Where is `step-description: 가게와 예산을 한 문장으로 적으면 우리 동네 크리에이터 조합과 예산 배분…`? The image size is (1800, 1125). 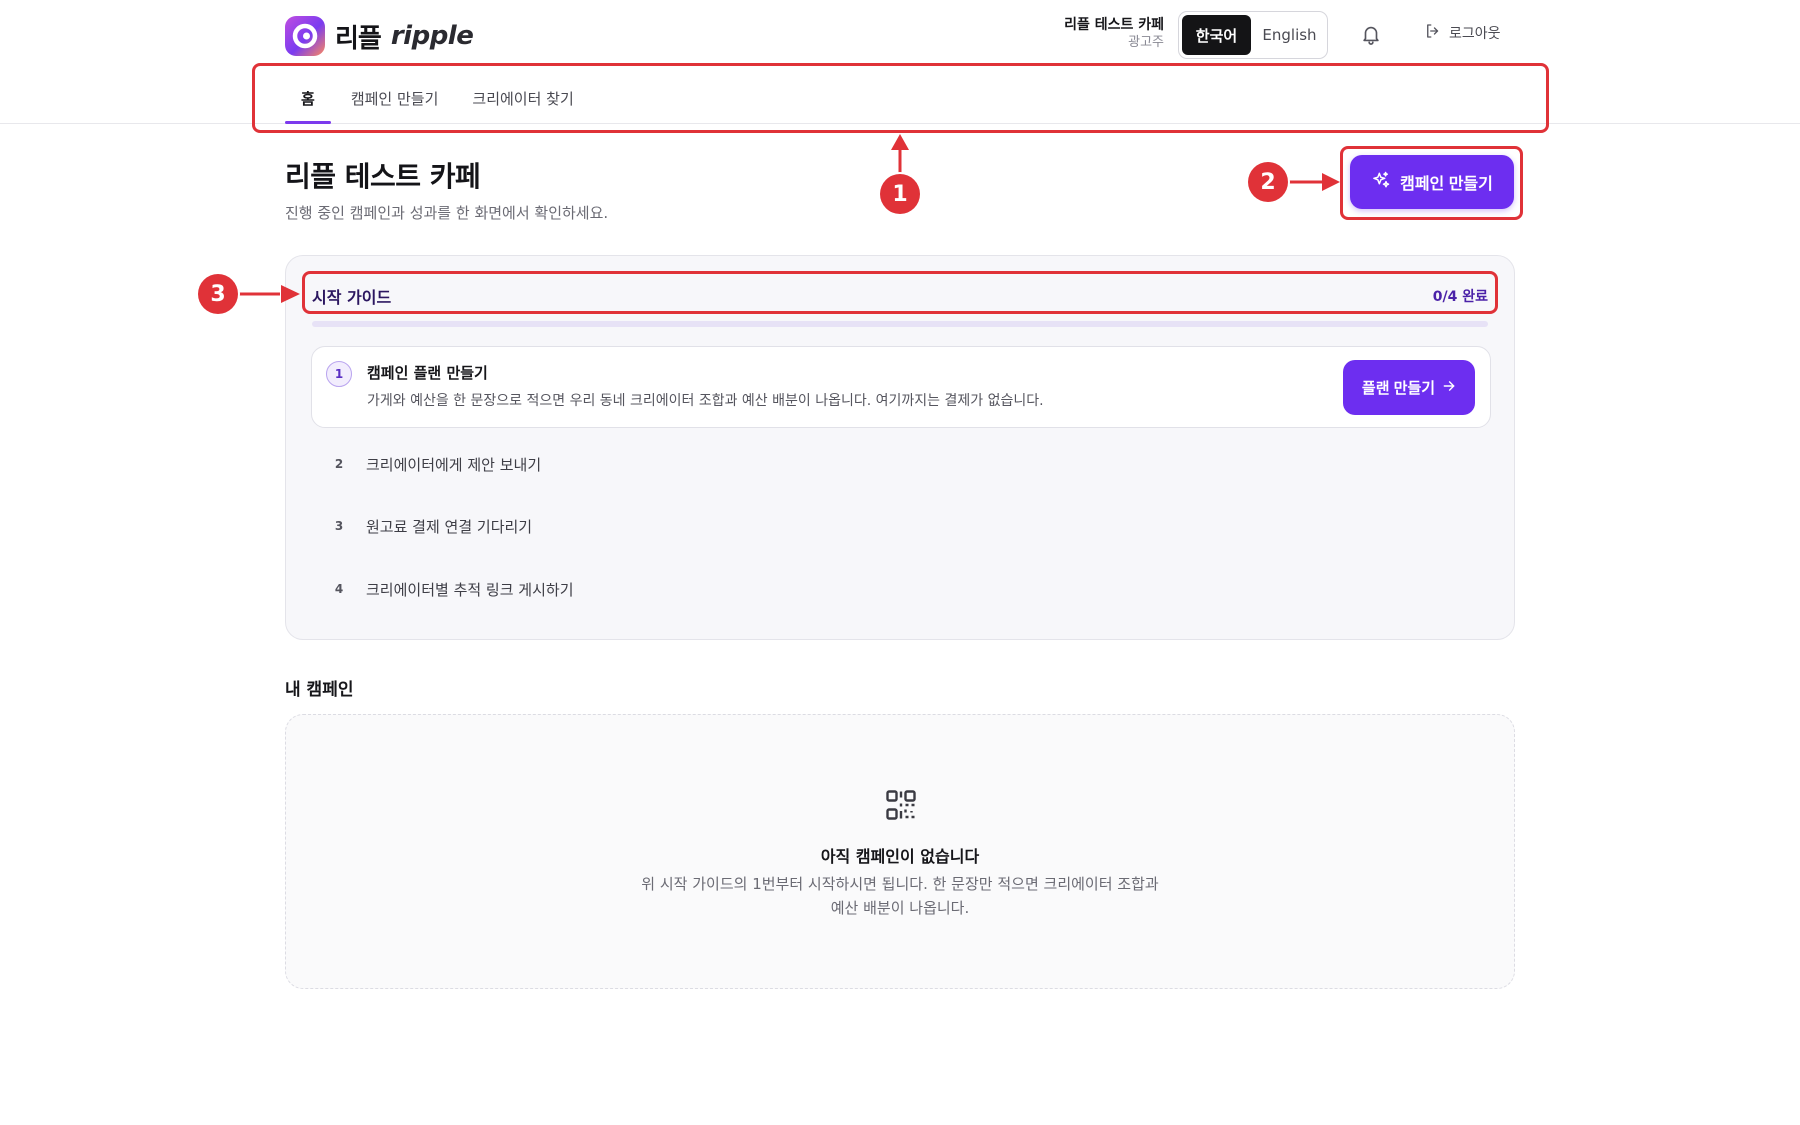
step-description: 가게와 예산을 한 문장으로 적으면 우리 동네 크리에이터 조합과 예산 배분… is located at coordinates (705, 401).